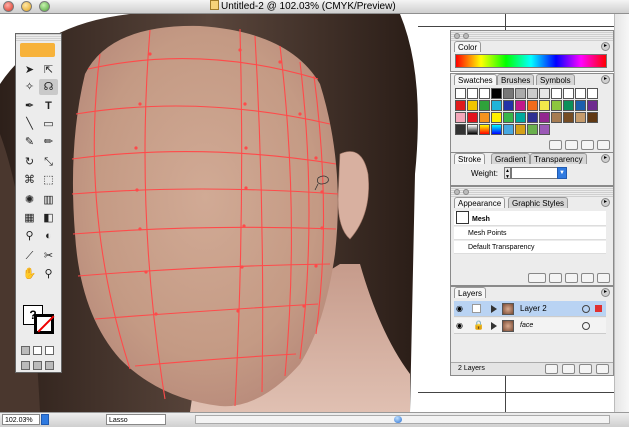  Describe the element at coordinates (478, 325) in the screenshot. I see `lock-icon: 🔒` at that location.